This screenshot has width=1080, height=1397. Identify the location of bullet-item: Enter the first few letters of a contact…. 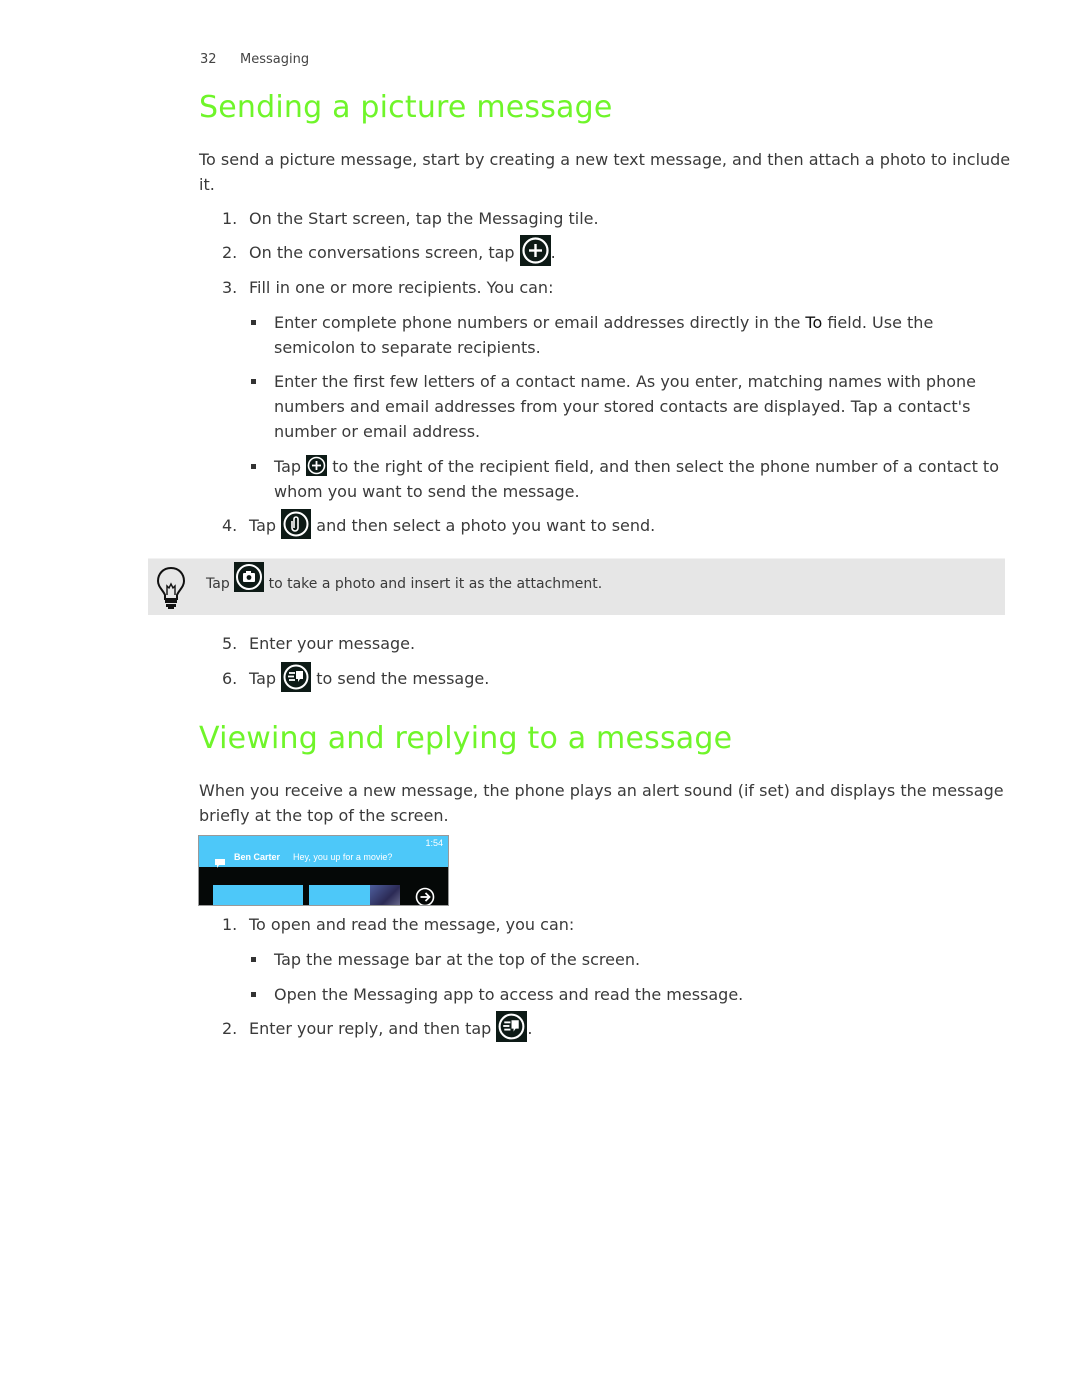
(630, 406).